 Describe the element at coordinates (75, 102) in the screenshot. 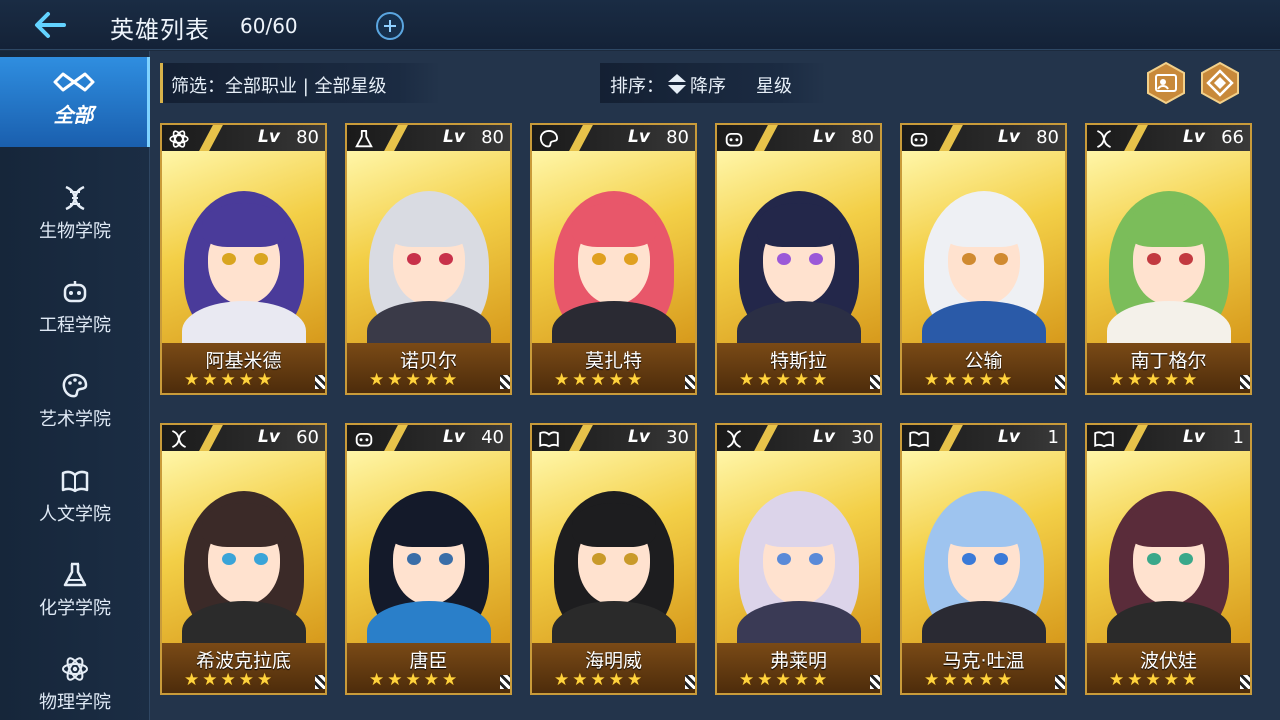

I see `sidebar-item-all: 全部` at that location.